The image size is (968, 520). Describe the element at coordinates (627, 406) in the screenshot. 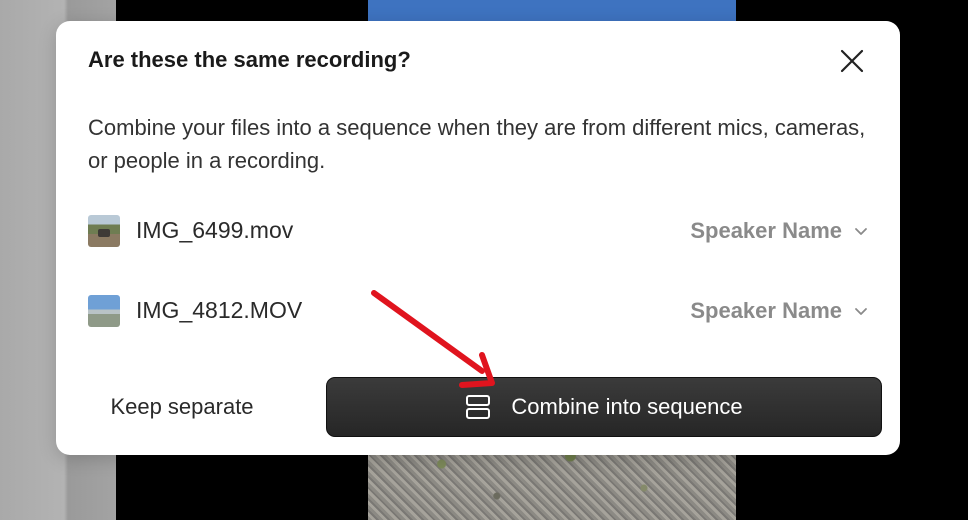

I see `combine-button-label: Combine into sequence` at that location.